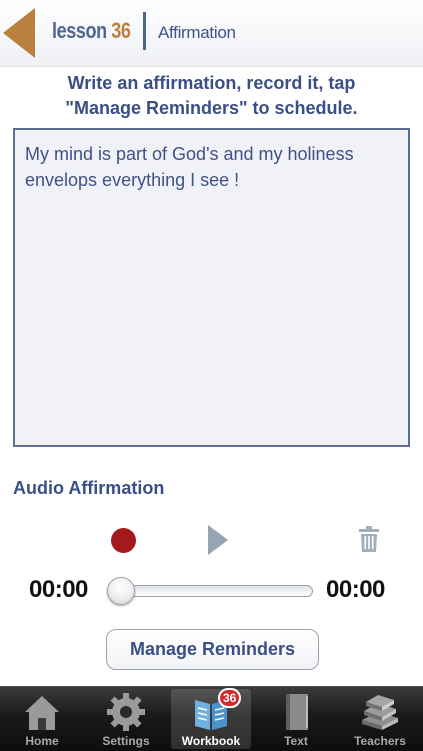  What do you see at coordinates (230, 698) in the screenshot?
I see `workbook-badge: 36` at bounding box center [230, 698].